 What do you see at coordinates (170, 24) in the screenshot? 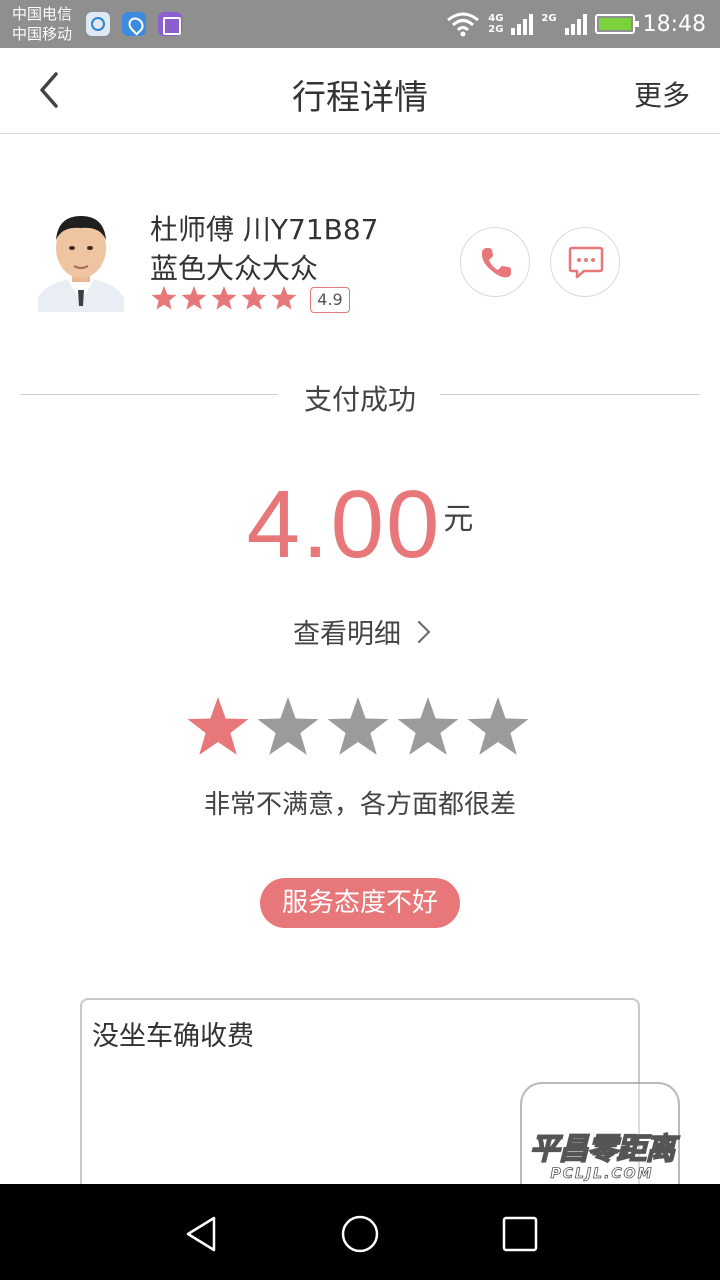
I see `gallery-app-icon` at bounding box center [170, 24].